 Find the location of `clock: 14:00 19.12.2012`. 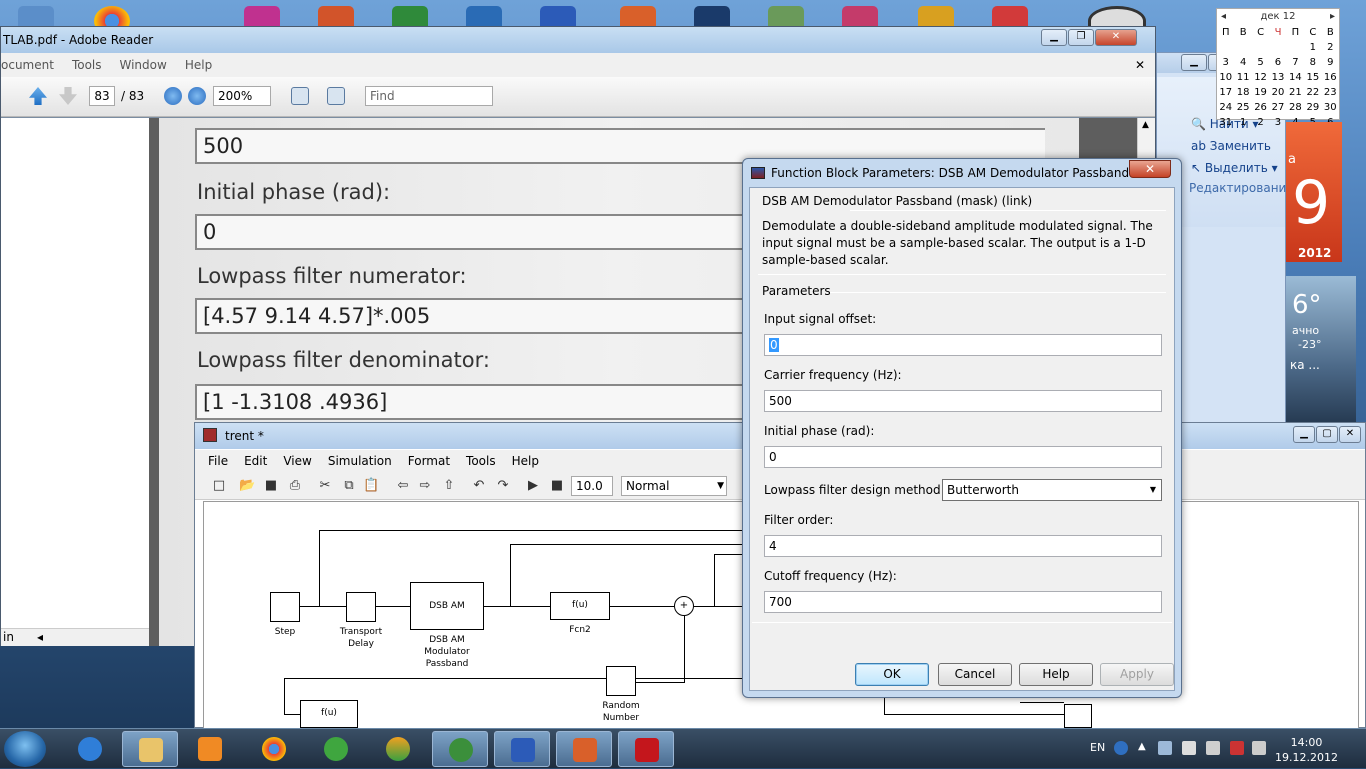

clock: 14:00 19.12.2012 is located at coordinates (1306, 750).